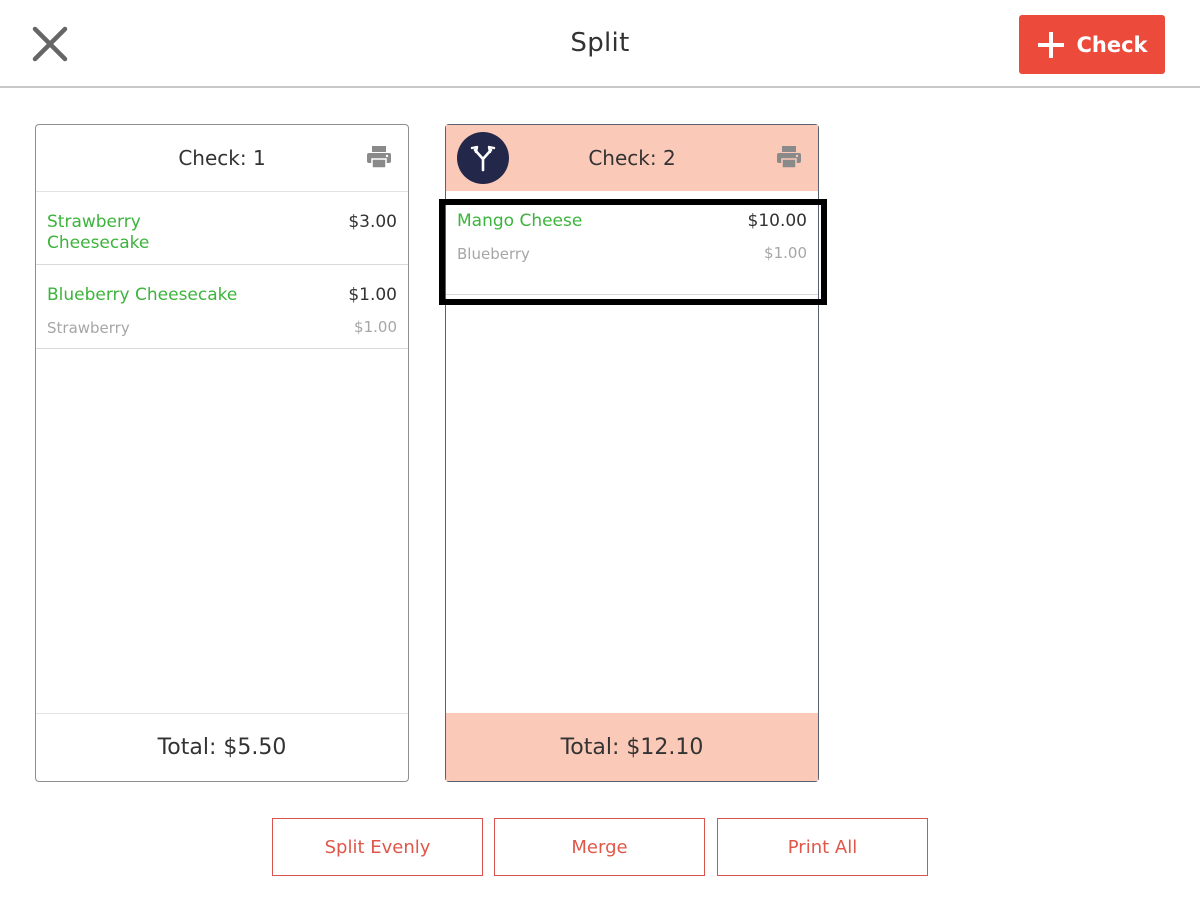 The width and height of the screenshot is (1200, 900). I want to click on item-price: $10.00, so click(777, 221).